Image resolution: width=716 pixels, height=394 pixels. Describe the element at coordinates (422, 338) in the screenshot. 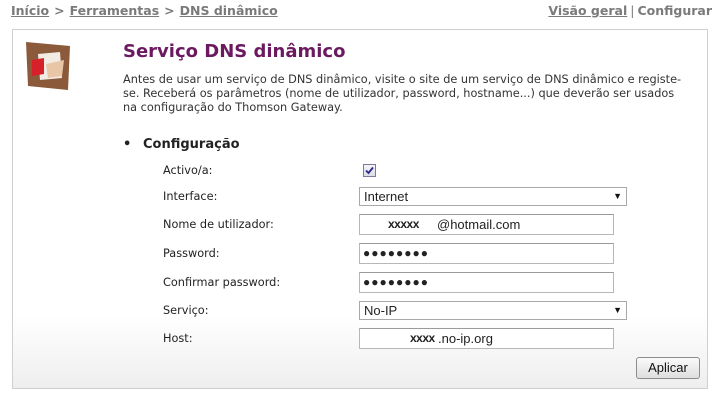

I see `host-masked: xxxx` at that location.